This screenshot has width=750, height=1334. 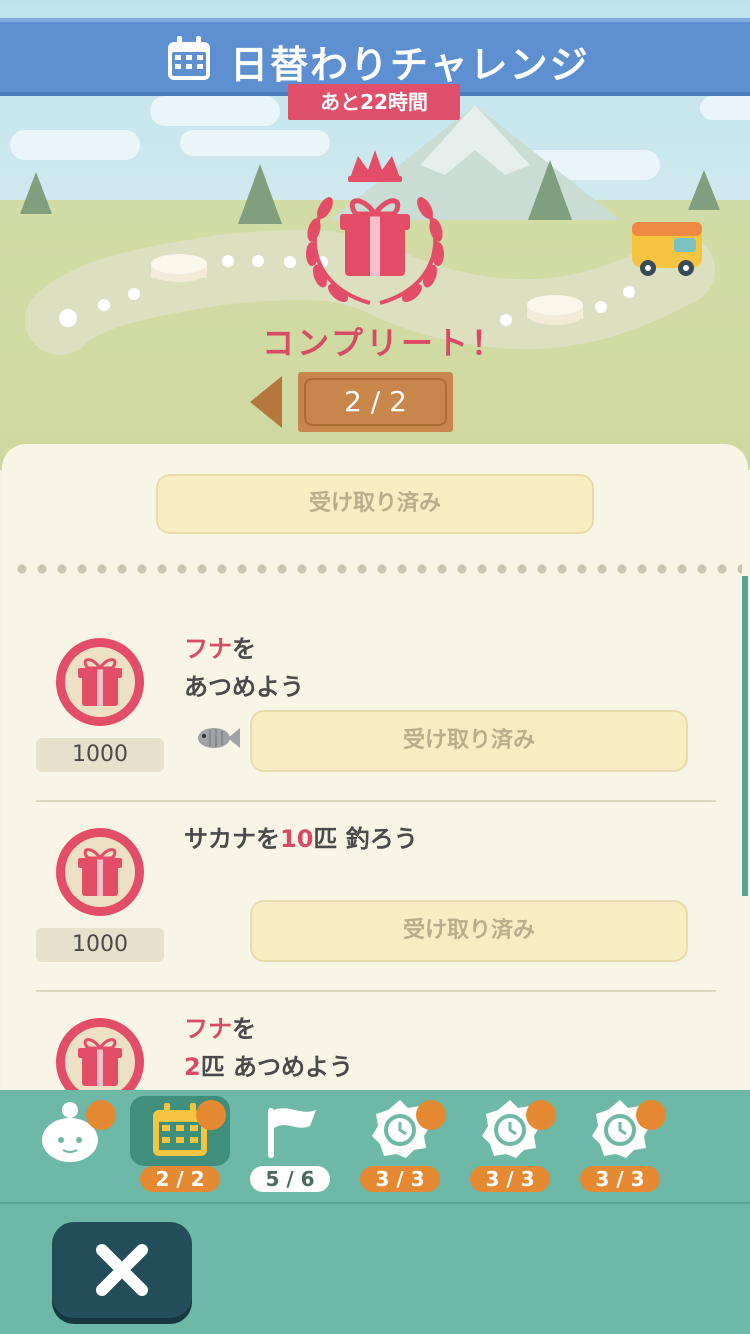 What do you see at coordinates (189, 58) in the screenshot?
I see `calendar-icon` at bounding box center [189, 58].